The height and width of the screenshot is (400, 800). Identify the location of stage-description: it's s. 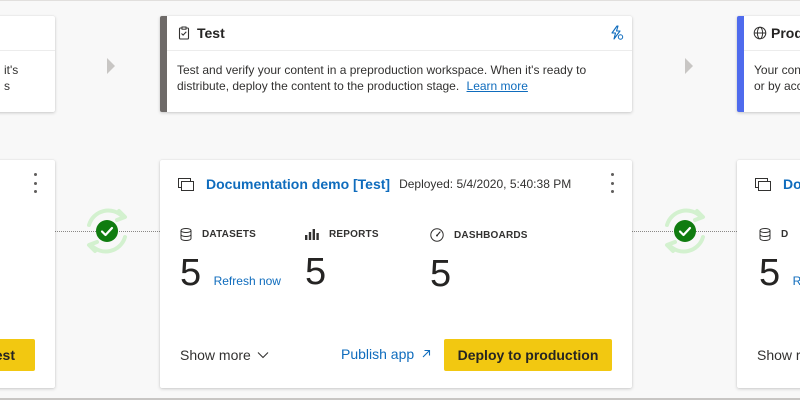
(11, 78).